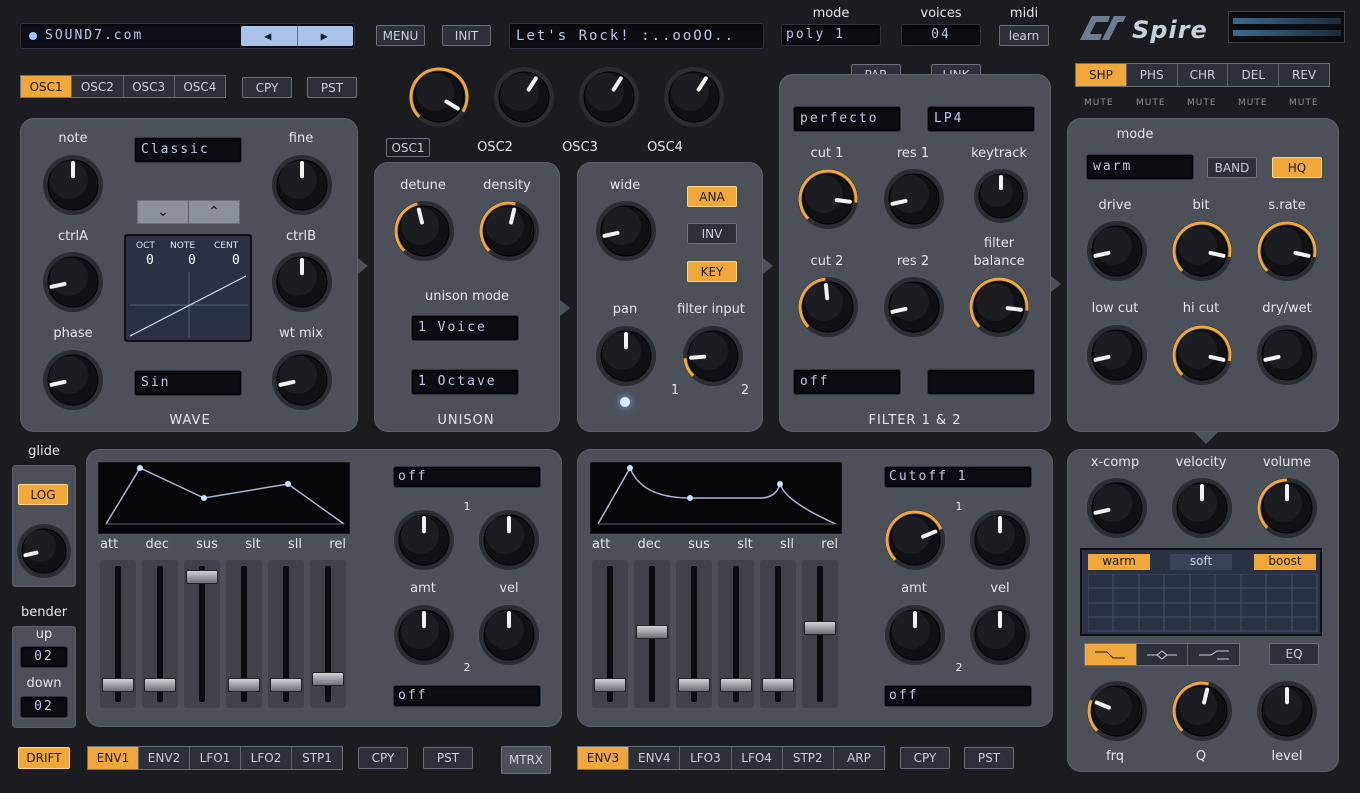 The width and height of the screenshot is (1360, 793). Describe the element at coordinates (958, 477) in the screenshot. I see `env-b-source-select: Cutoff 1` at that location.